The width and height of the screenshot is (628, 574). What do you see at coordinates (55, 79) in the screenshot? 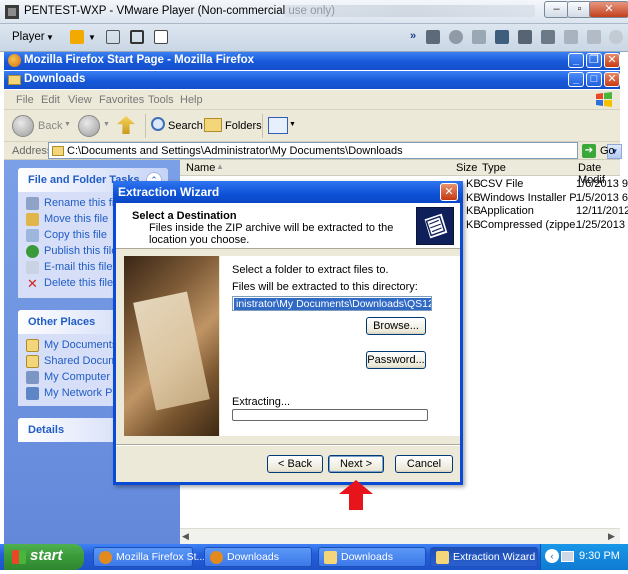
I see `explorer-title: Downloads` at bounding box center [55, 79].